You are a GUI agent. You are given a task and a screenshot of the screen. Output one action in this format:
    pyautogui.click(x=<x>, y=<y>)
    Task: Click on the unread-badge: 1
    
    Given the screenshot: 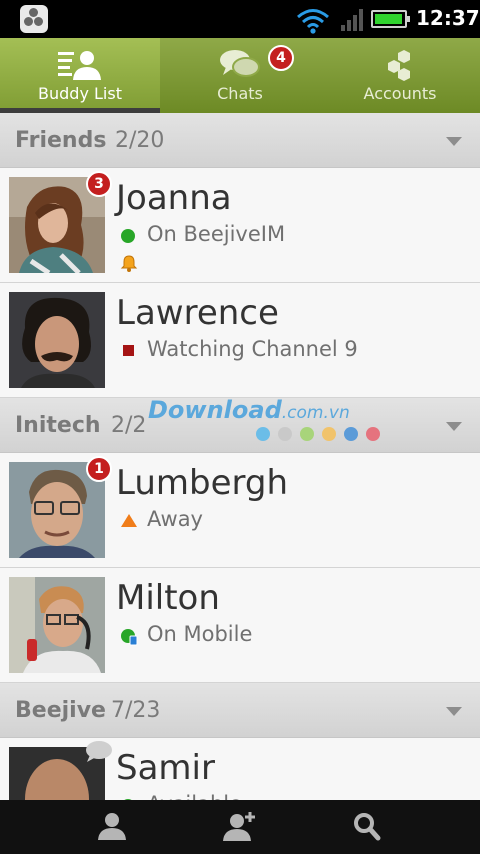 What is the action you would take?
    pyautogui.click(x=99, y=469)
    